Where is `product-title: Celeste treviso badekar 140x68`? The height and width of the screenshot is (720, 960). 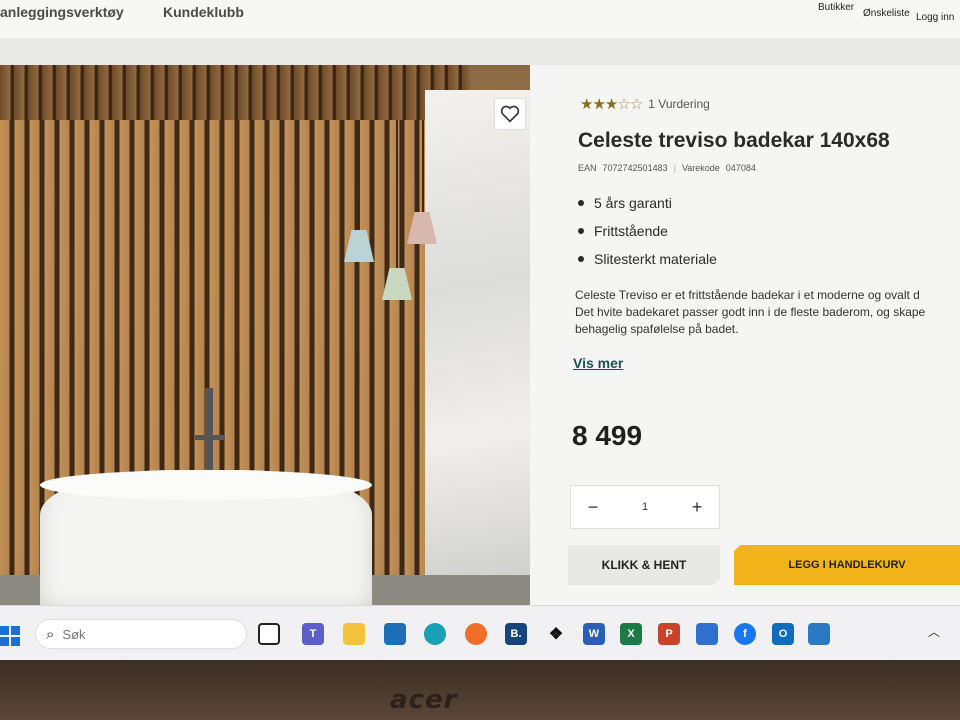 product-title: Celeste treviso badekar 140x68 is located at coordinates (734, 140).